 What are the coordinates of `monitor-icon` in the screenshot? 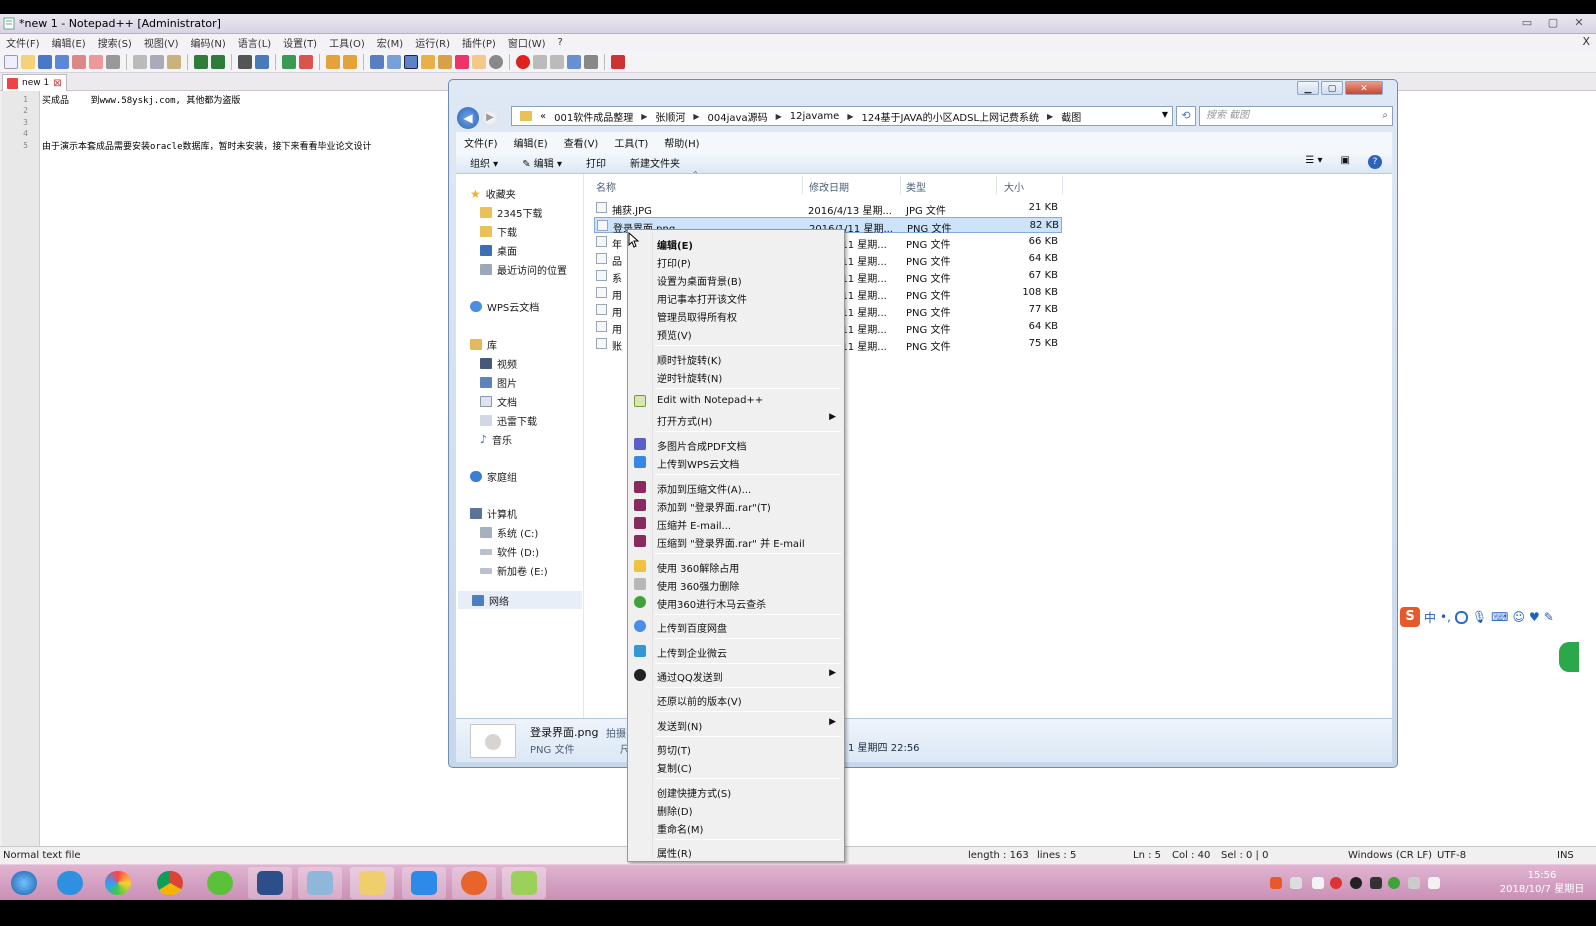 It's located at (496, 61).